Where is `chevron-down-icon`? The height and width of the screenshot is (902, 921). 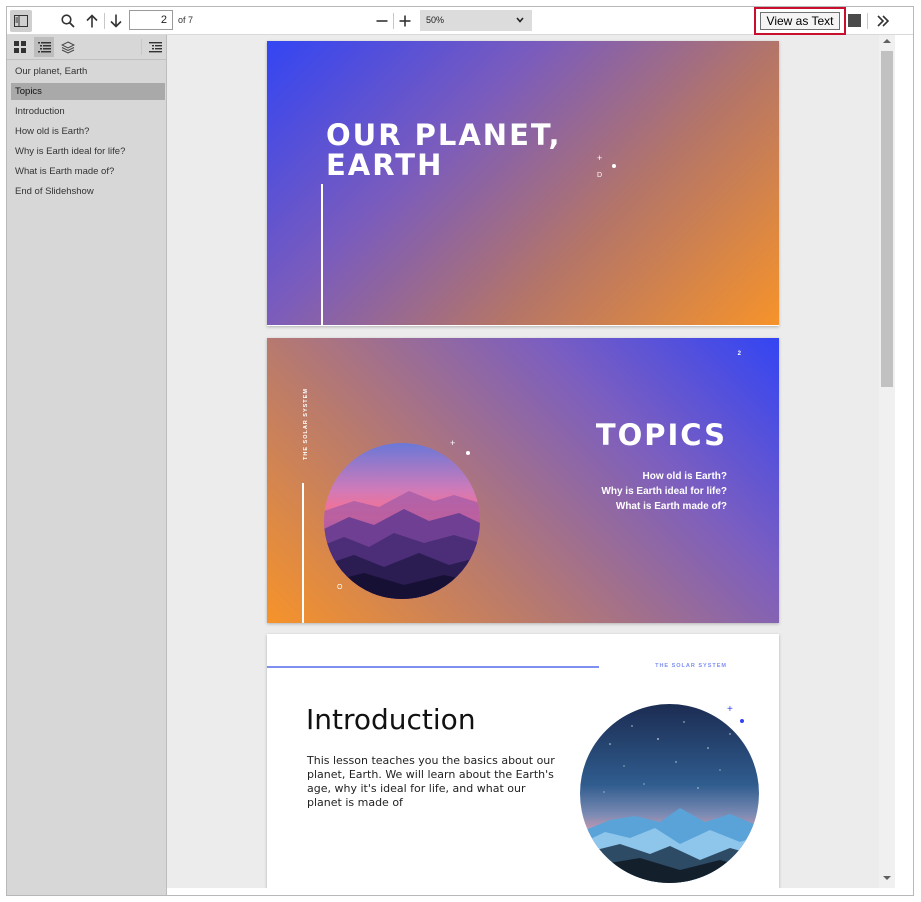 chevron-down-icon is located at coordinates (520, 20).